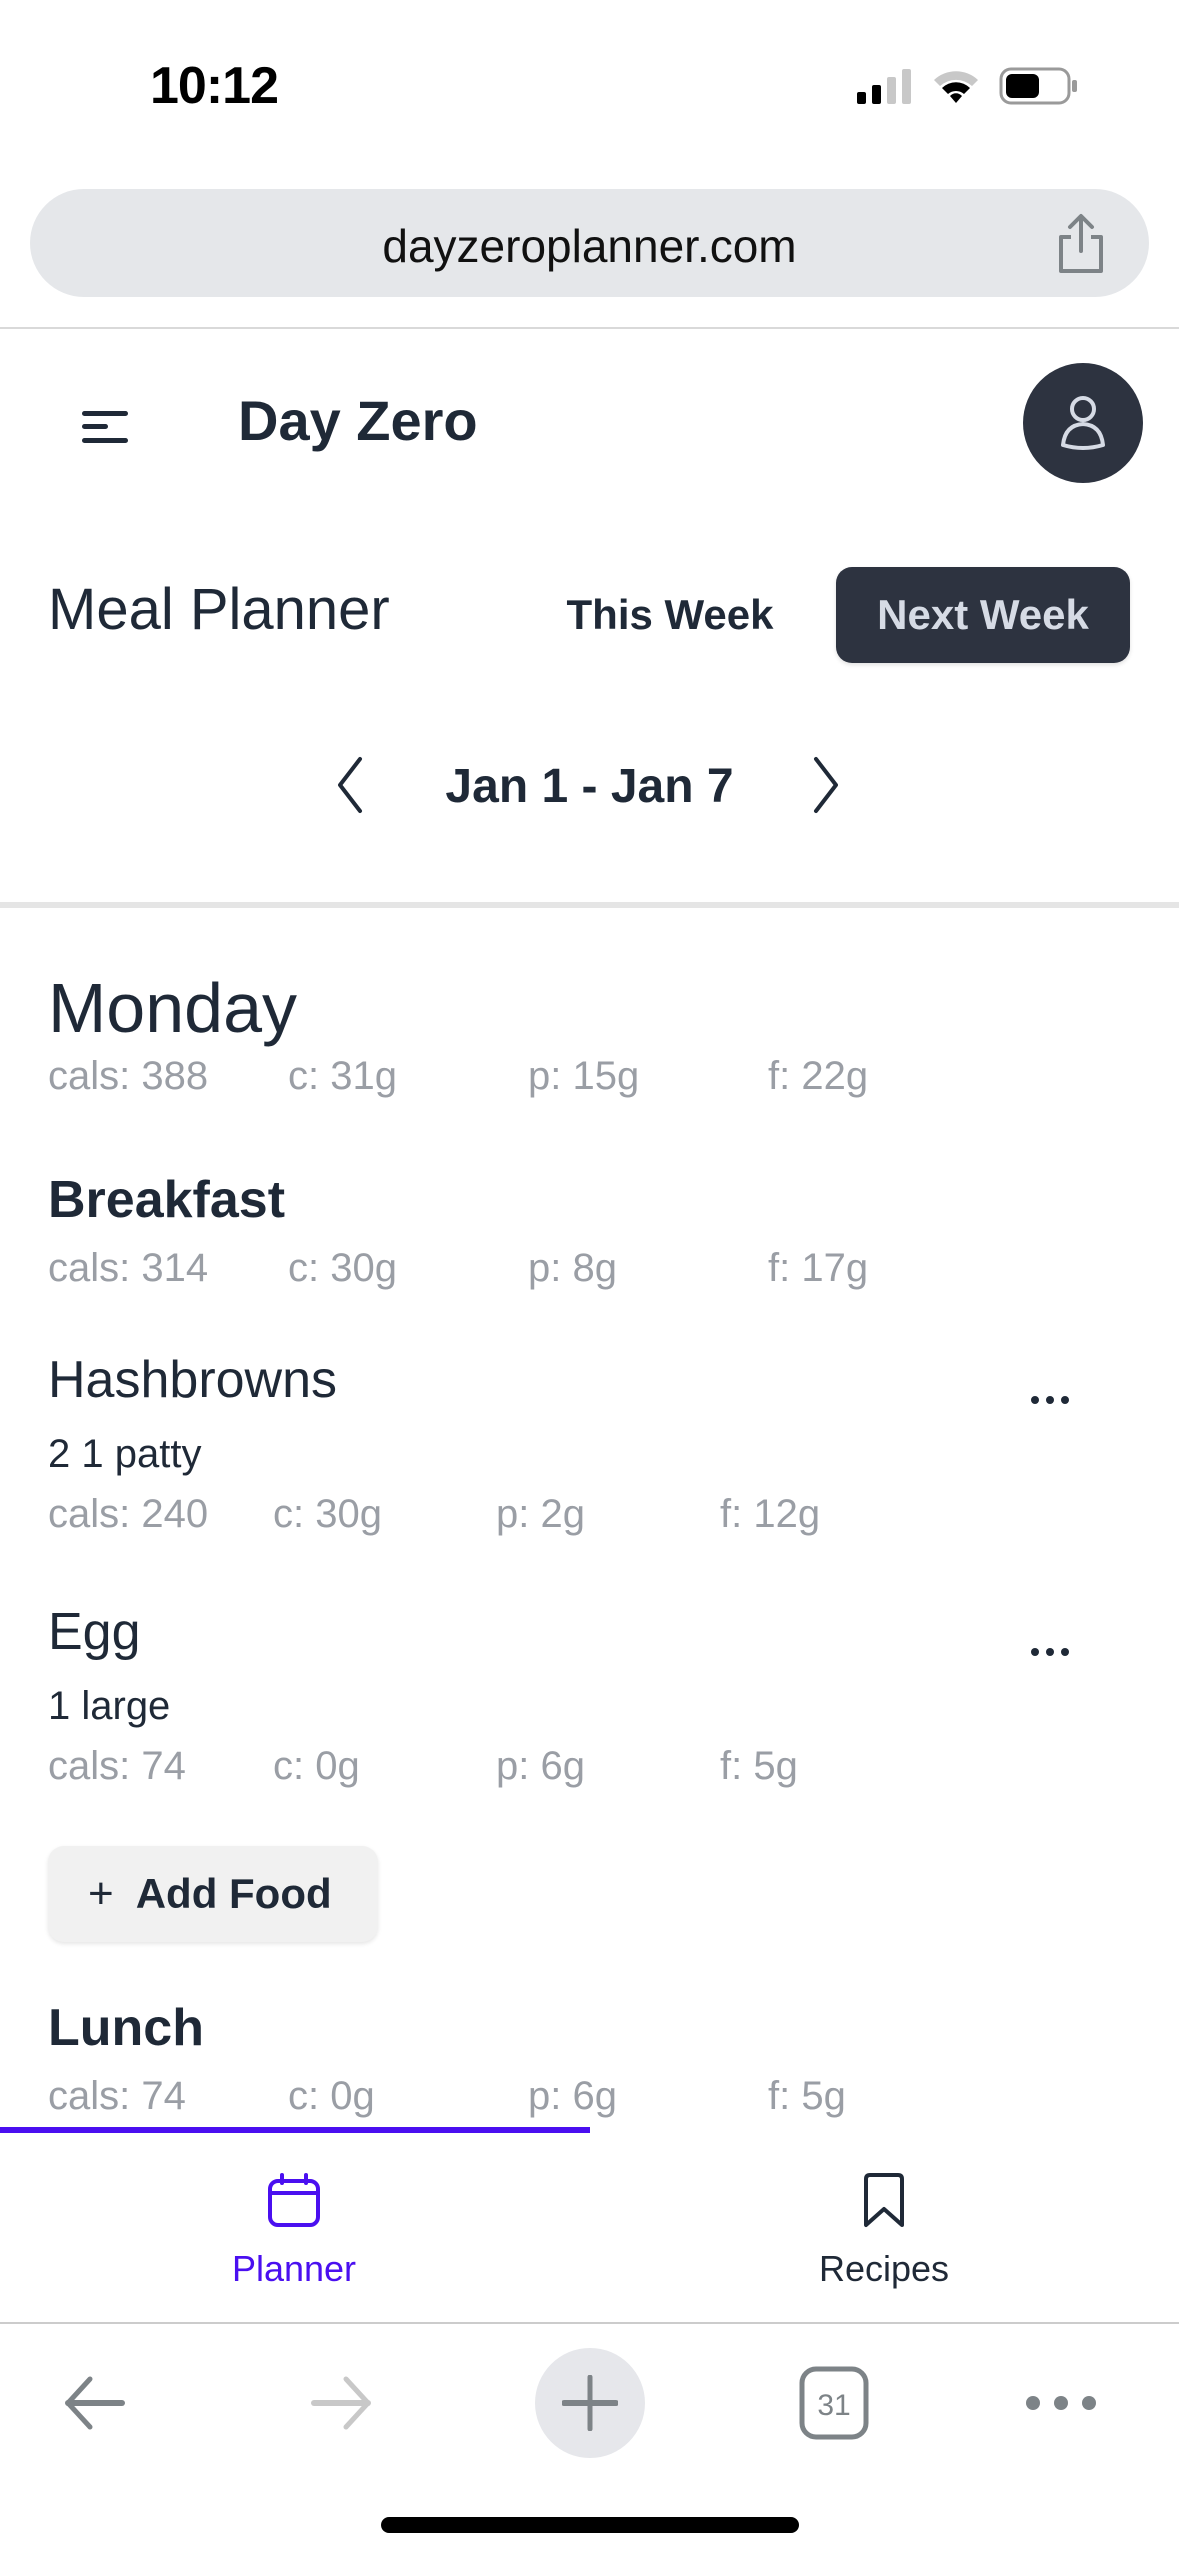  I want to click on ellipsis-icon, so click(1061, 2403).